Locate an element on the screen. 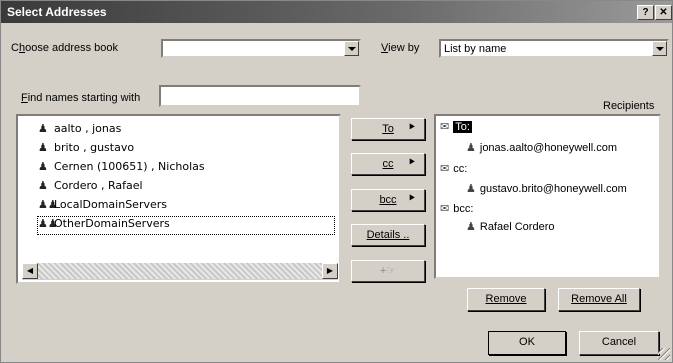 This screenshot has height=363, width=673. details-button: Details .. is located at coordinates (388, 235).